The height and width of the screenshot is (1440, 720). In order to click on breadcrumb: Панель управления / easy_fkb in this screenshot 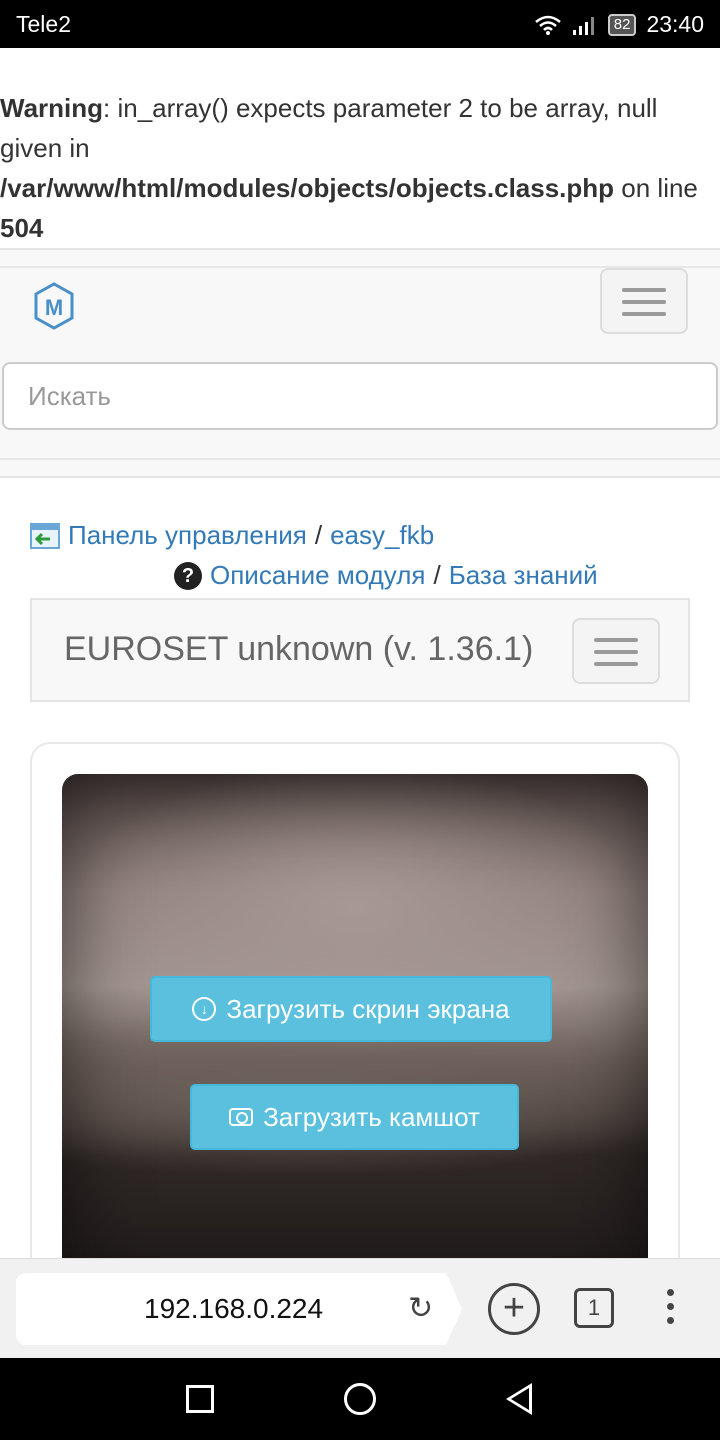, I will do `click(232, 535)`.